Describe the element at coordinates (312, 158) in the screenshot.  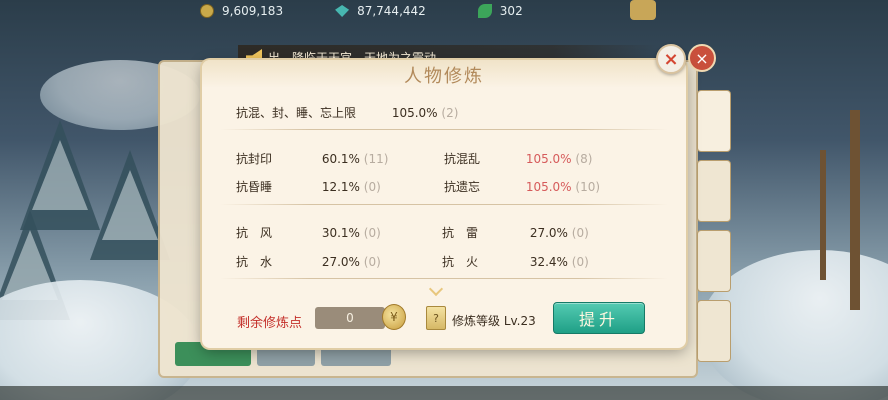
I see `resist-row: 抗封印 60.1% (11)` at that location.